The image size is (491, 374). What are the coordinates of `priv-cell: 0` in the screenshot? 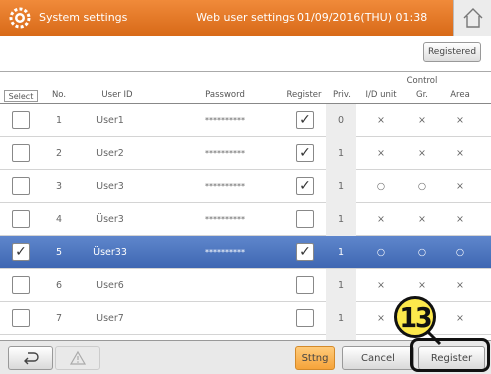 It's located at (341, 120).